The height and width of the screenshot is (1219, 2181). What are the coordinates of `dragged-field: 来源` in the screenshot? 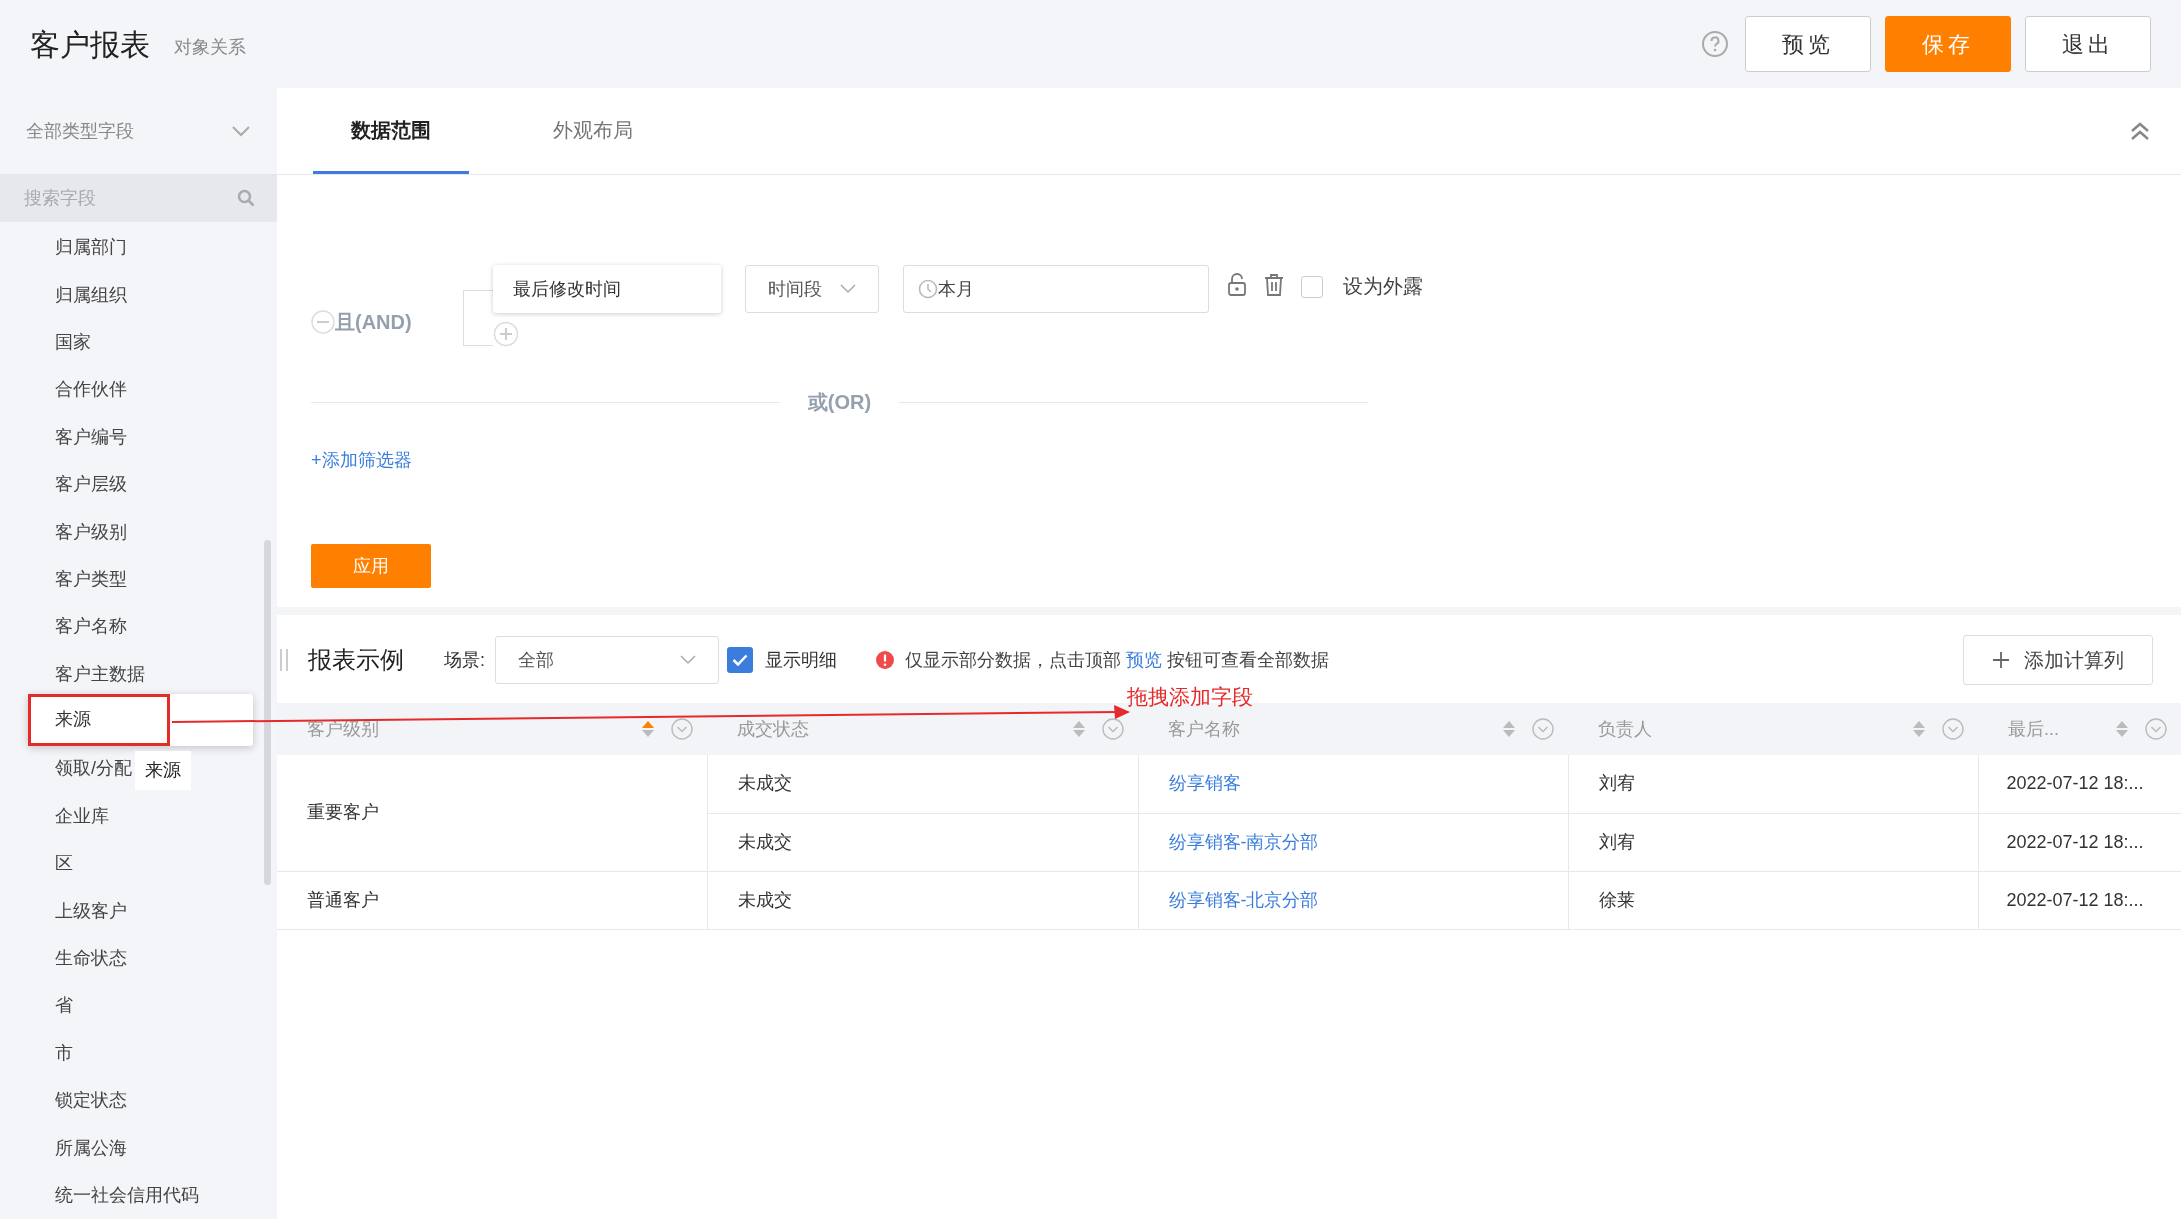 It's located at (99, 719).